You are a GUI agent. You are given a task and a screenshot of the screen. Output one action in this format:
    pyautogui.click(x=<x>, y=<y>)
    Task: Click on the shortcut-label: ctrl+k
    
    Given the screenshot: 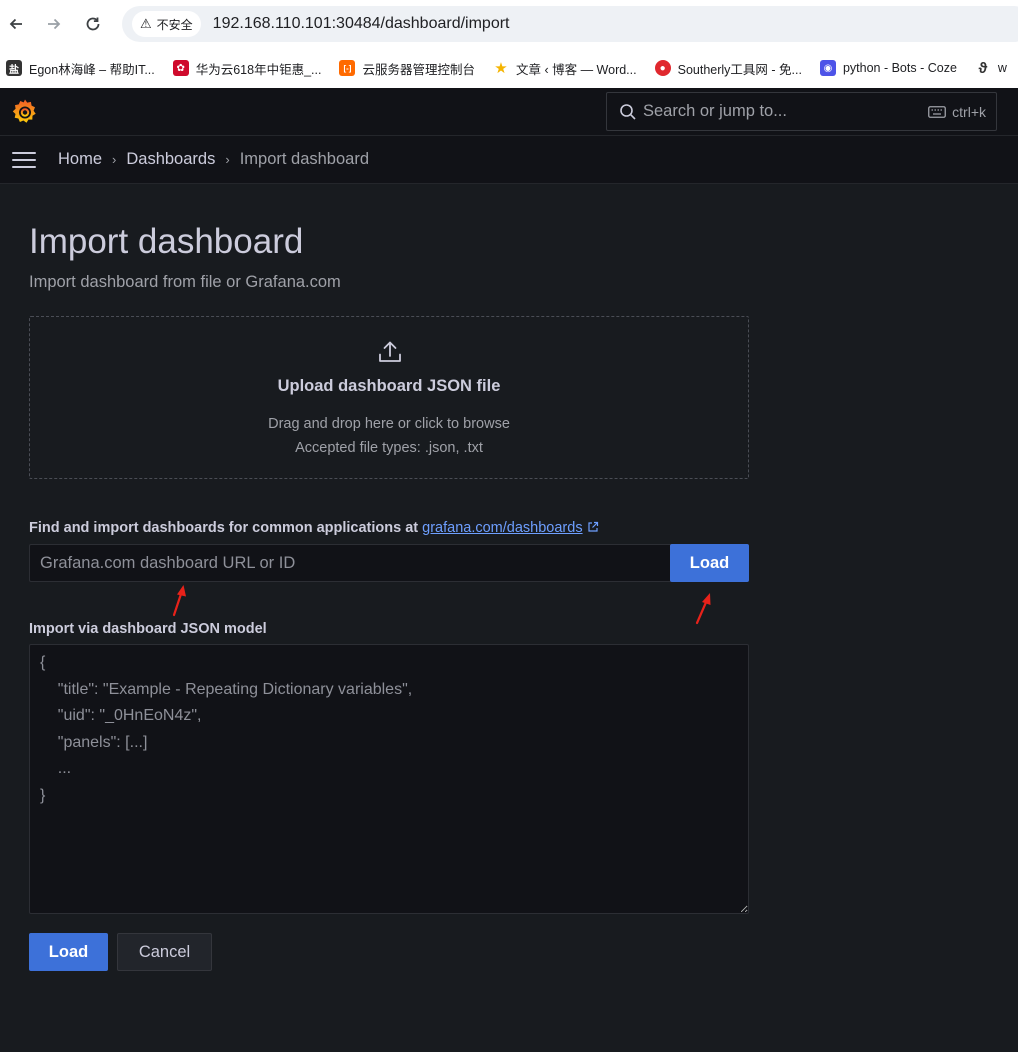 What is the action you would take?
    pyautogui.click(x=969, y=111)
    